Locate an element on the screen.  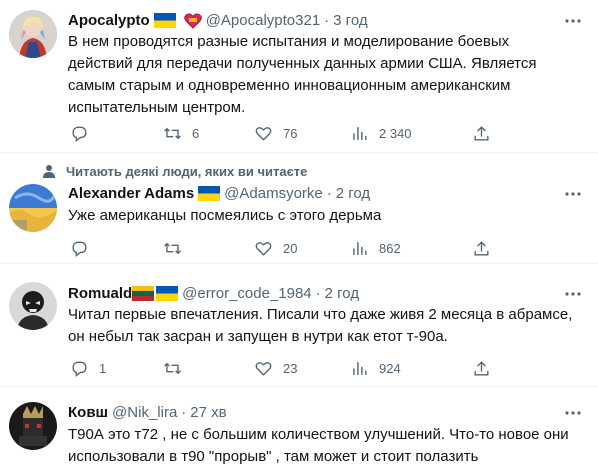
views-count: 2 340 is located at coordinates (395, 133).